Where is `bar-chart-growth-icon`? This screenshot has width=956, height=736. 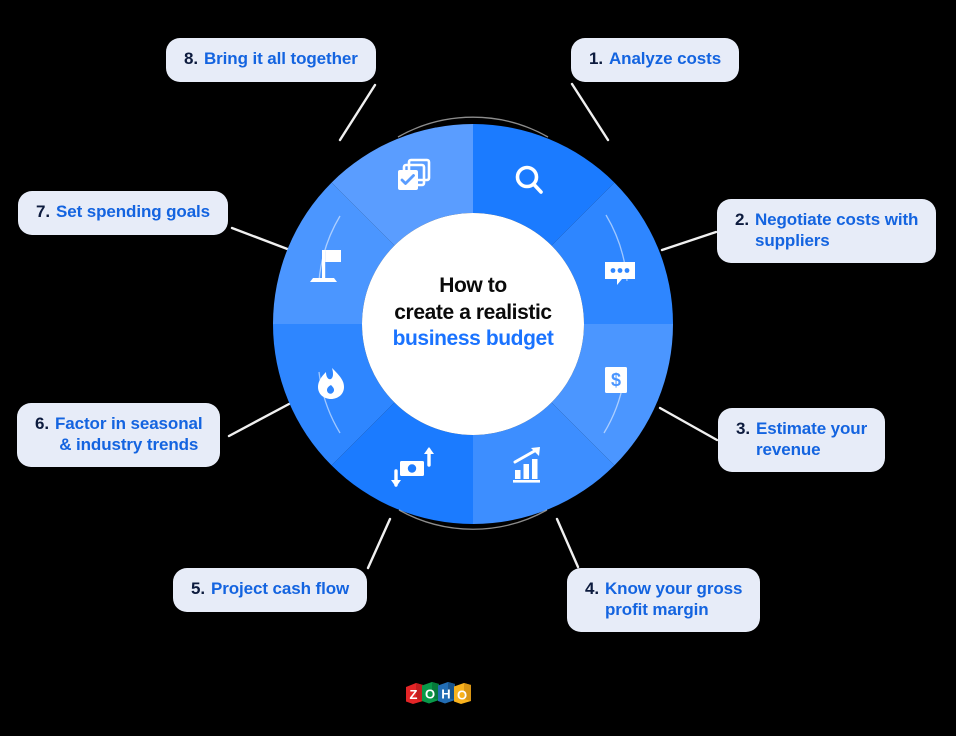
bar-chart-growth-icon is located at coordinates (526, 465).